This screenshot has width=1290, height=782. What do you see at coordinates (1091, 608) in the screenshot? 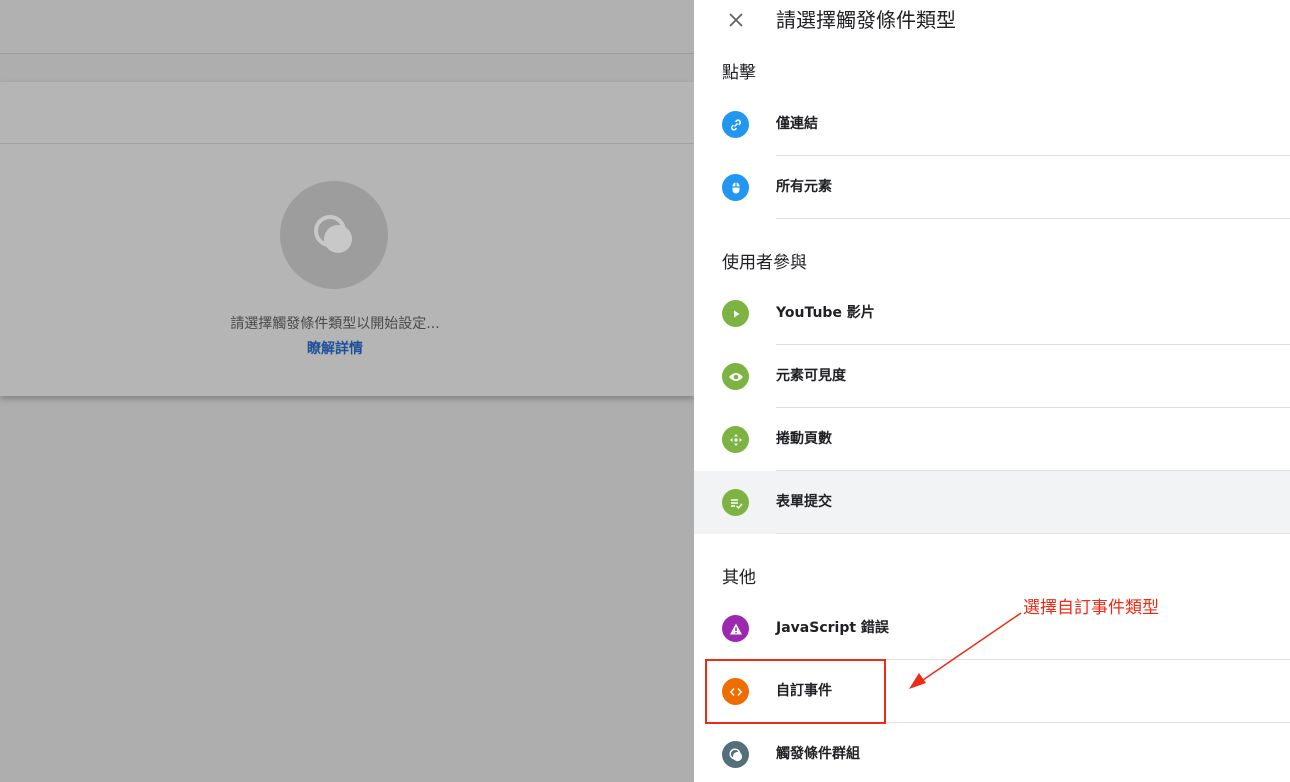
I see `annotation-text: 選擇自訂事件類型` at bounding box center [1091, 608].